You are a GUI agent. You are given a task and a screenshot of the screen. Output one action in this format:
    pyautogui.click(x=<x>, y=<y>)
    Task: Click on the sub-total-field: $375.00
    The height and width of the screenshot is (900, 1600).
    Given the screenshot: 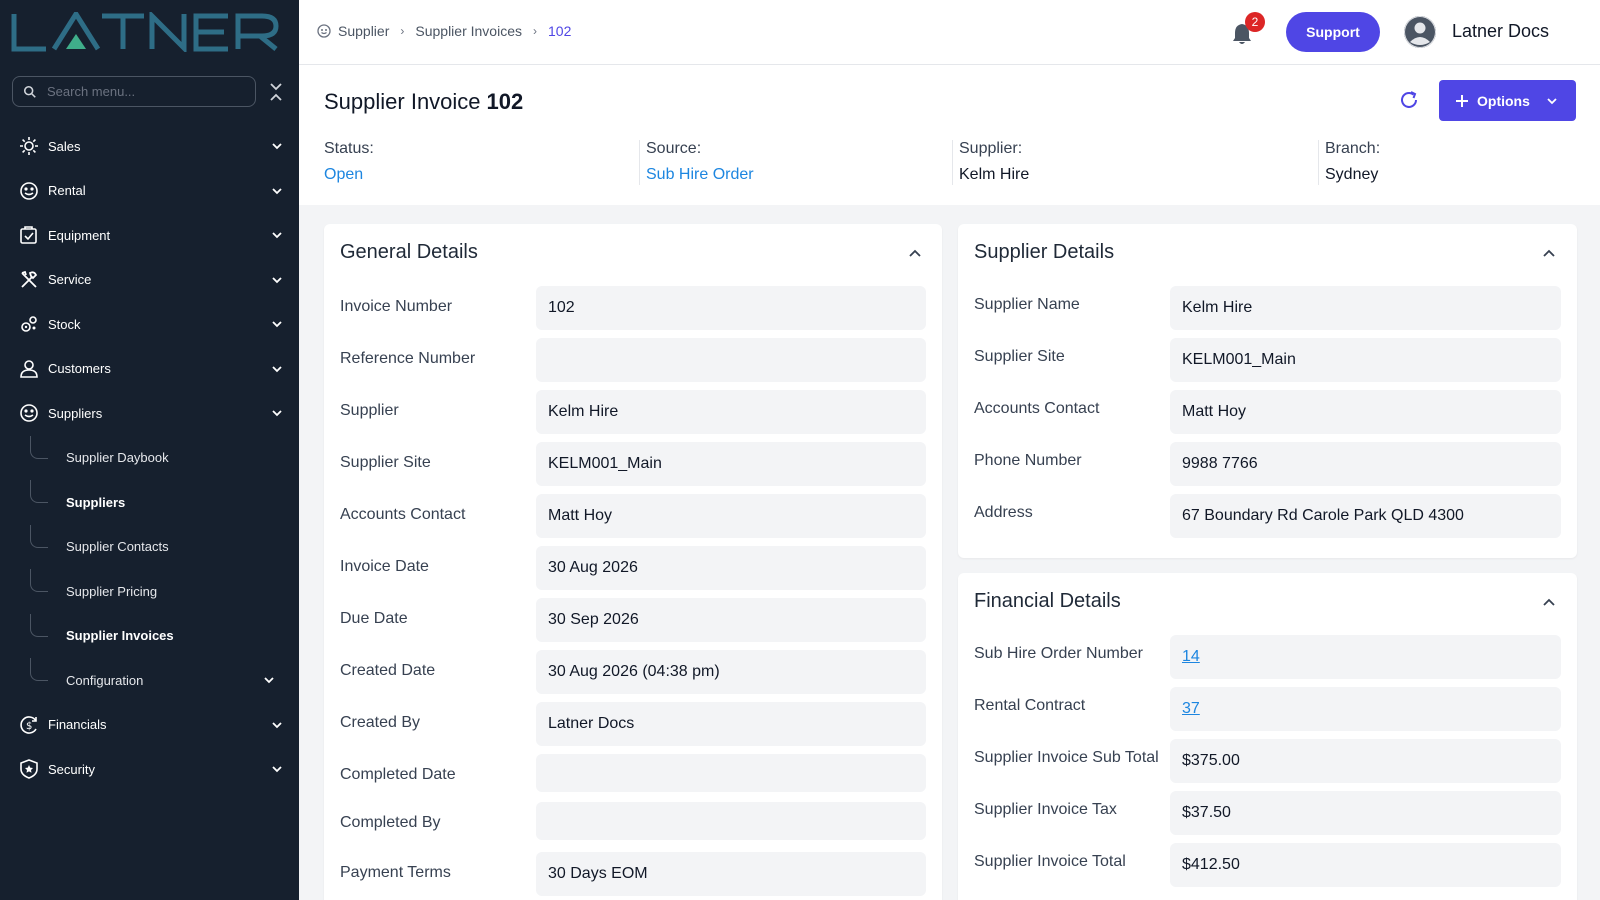 What is the action you would take?
    pyautogui.click(x=1365, y=761)
    